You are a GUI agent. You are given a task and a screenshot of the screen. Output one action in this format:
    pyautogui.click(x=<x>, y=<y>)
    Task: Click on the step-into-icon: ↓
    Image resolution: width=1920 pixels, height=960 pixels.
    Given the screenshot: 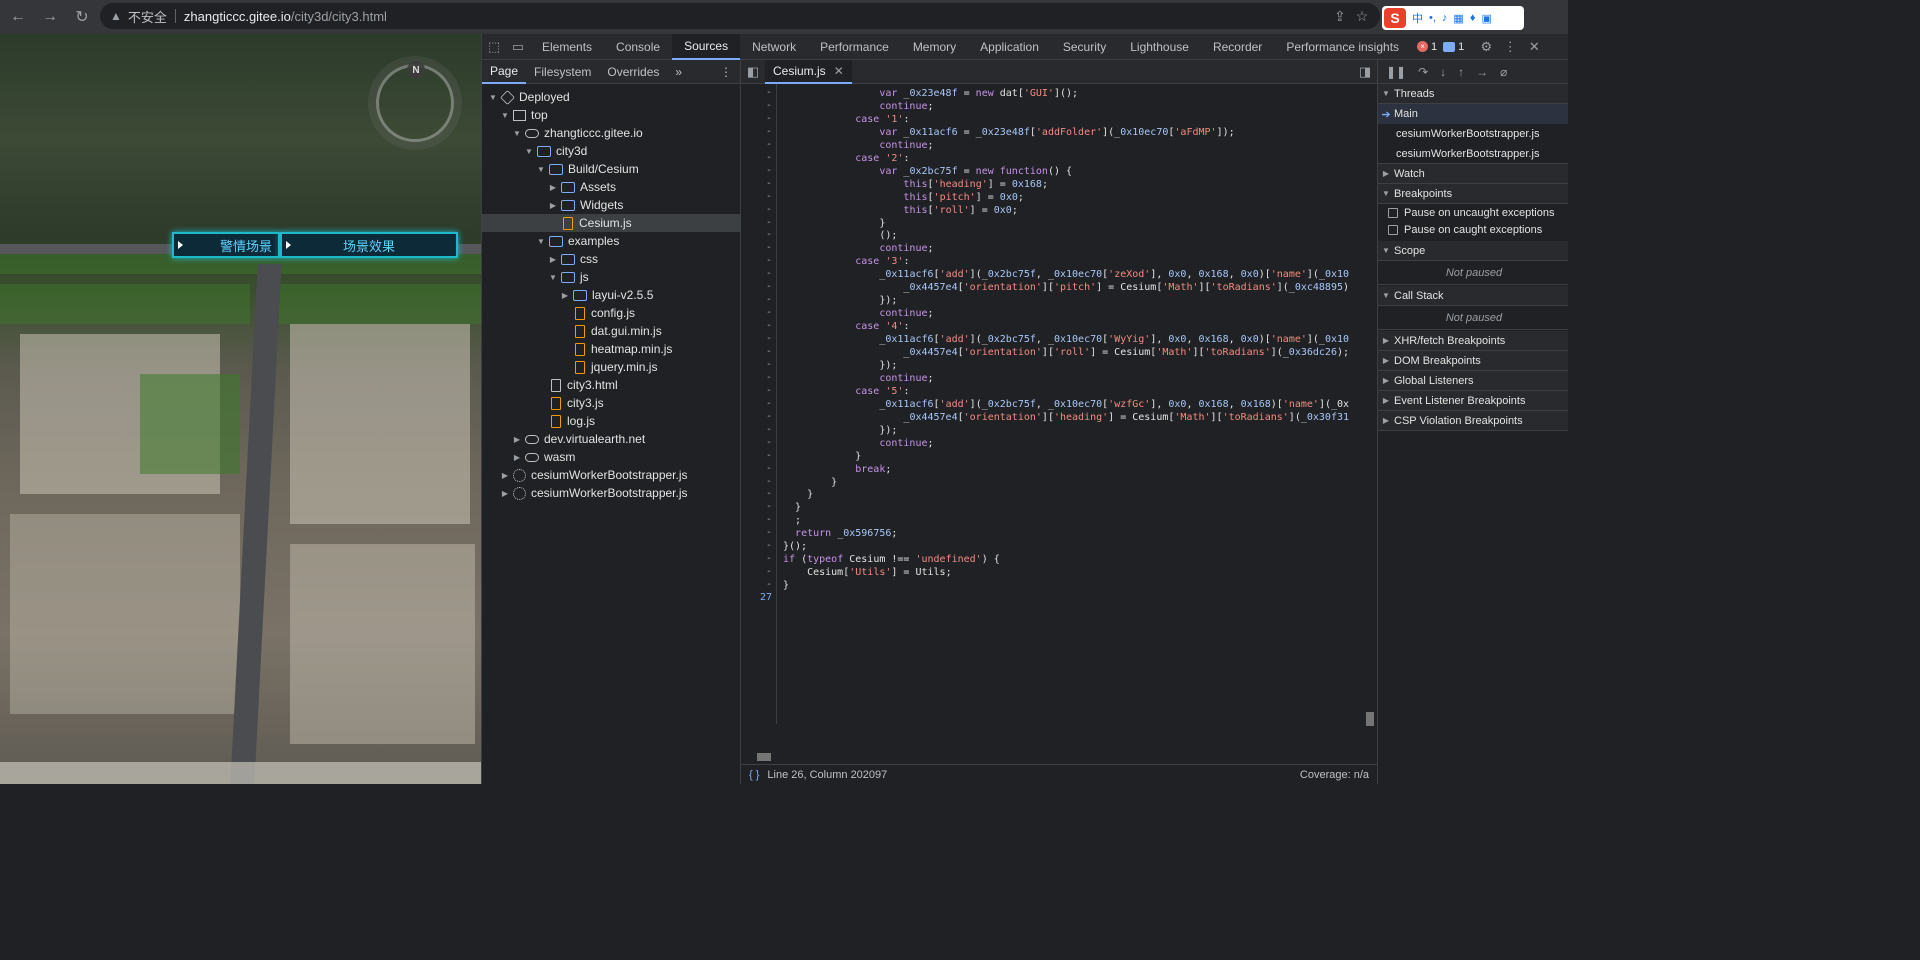 What is the action you would take?
    pyautogui.click(x=1443, y=72)
    